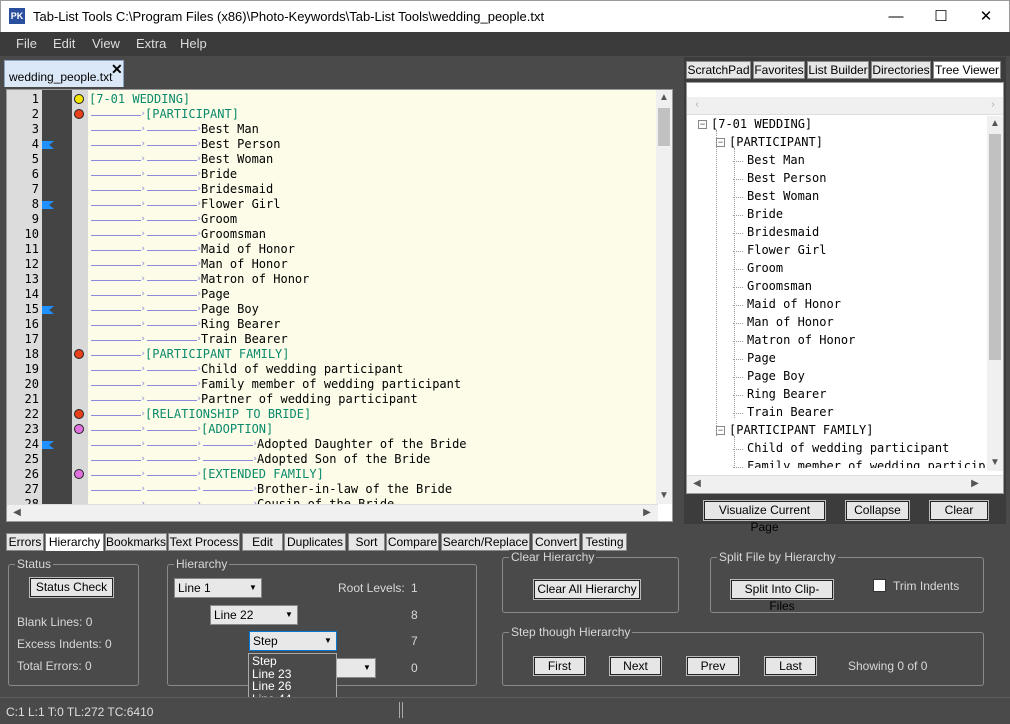 The height and width of the screenshot is (724, 1010). I want to click on tab-hierarchy: Hierarchy, so click(74, 542).